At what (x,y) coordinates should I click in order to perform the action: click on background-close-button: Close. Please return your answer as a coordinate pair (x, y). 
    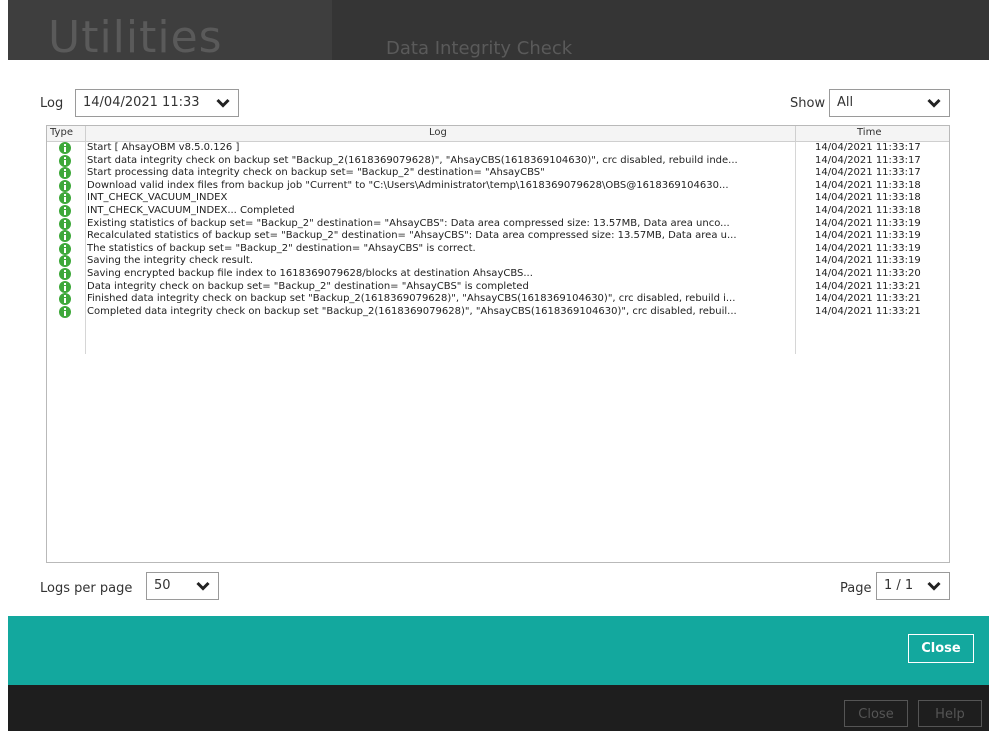
    Looking at the image, I should click on (876, 713).